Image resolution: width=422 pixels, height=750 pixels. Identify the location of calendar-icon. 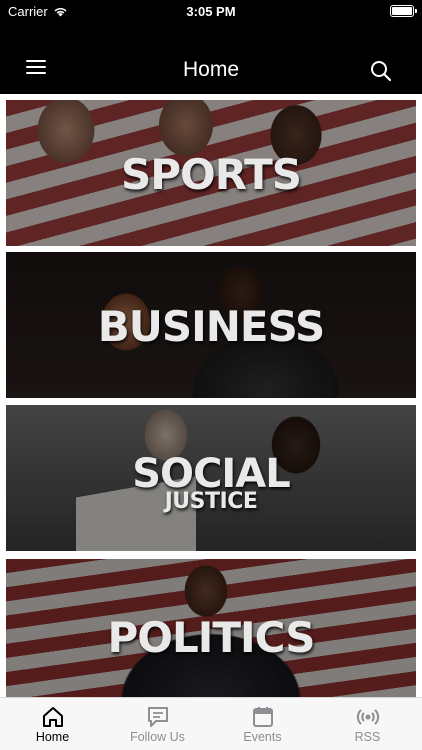
(262, 717).